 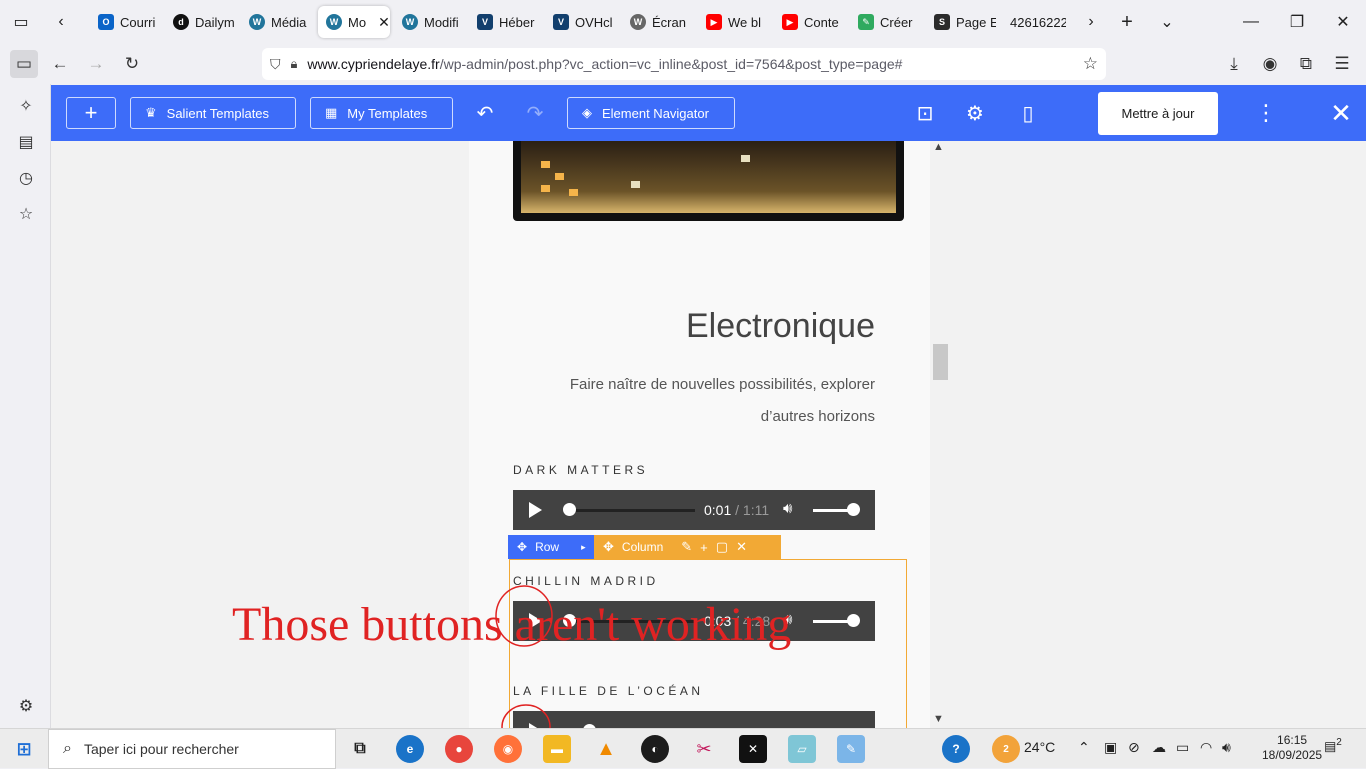 I want to click on tab-10: ✎ Créer, so click(x=889, y=22).